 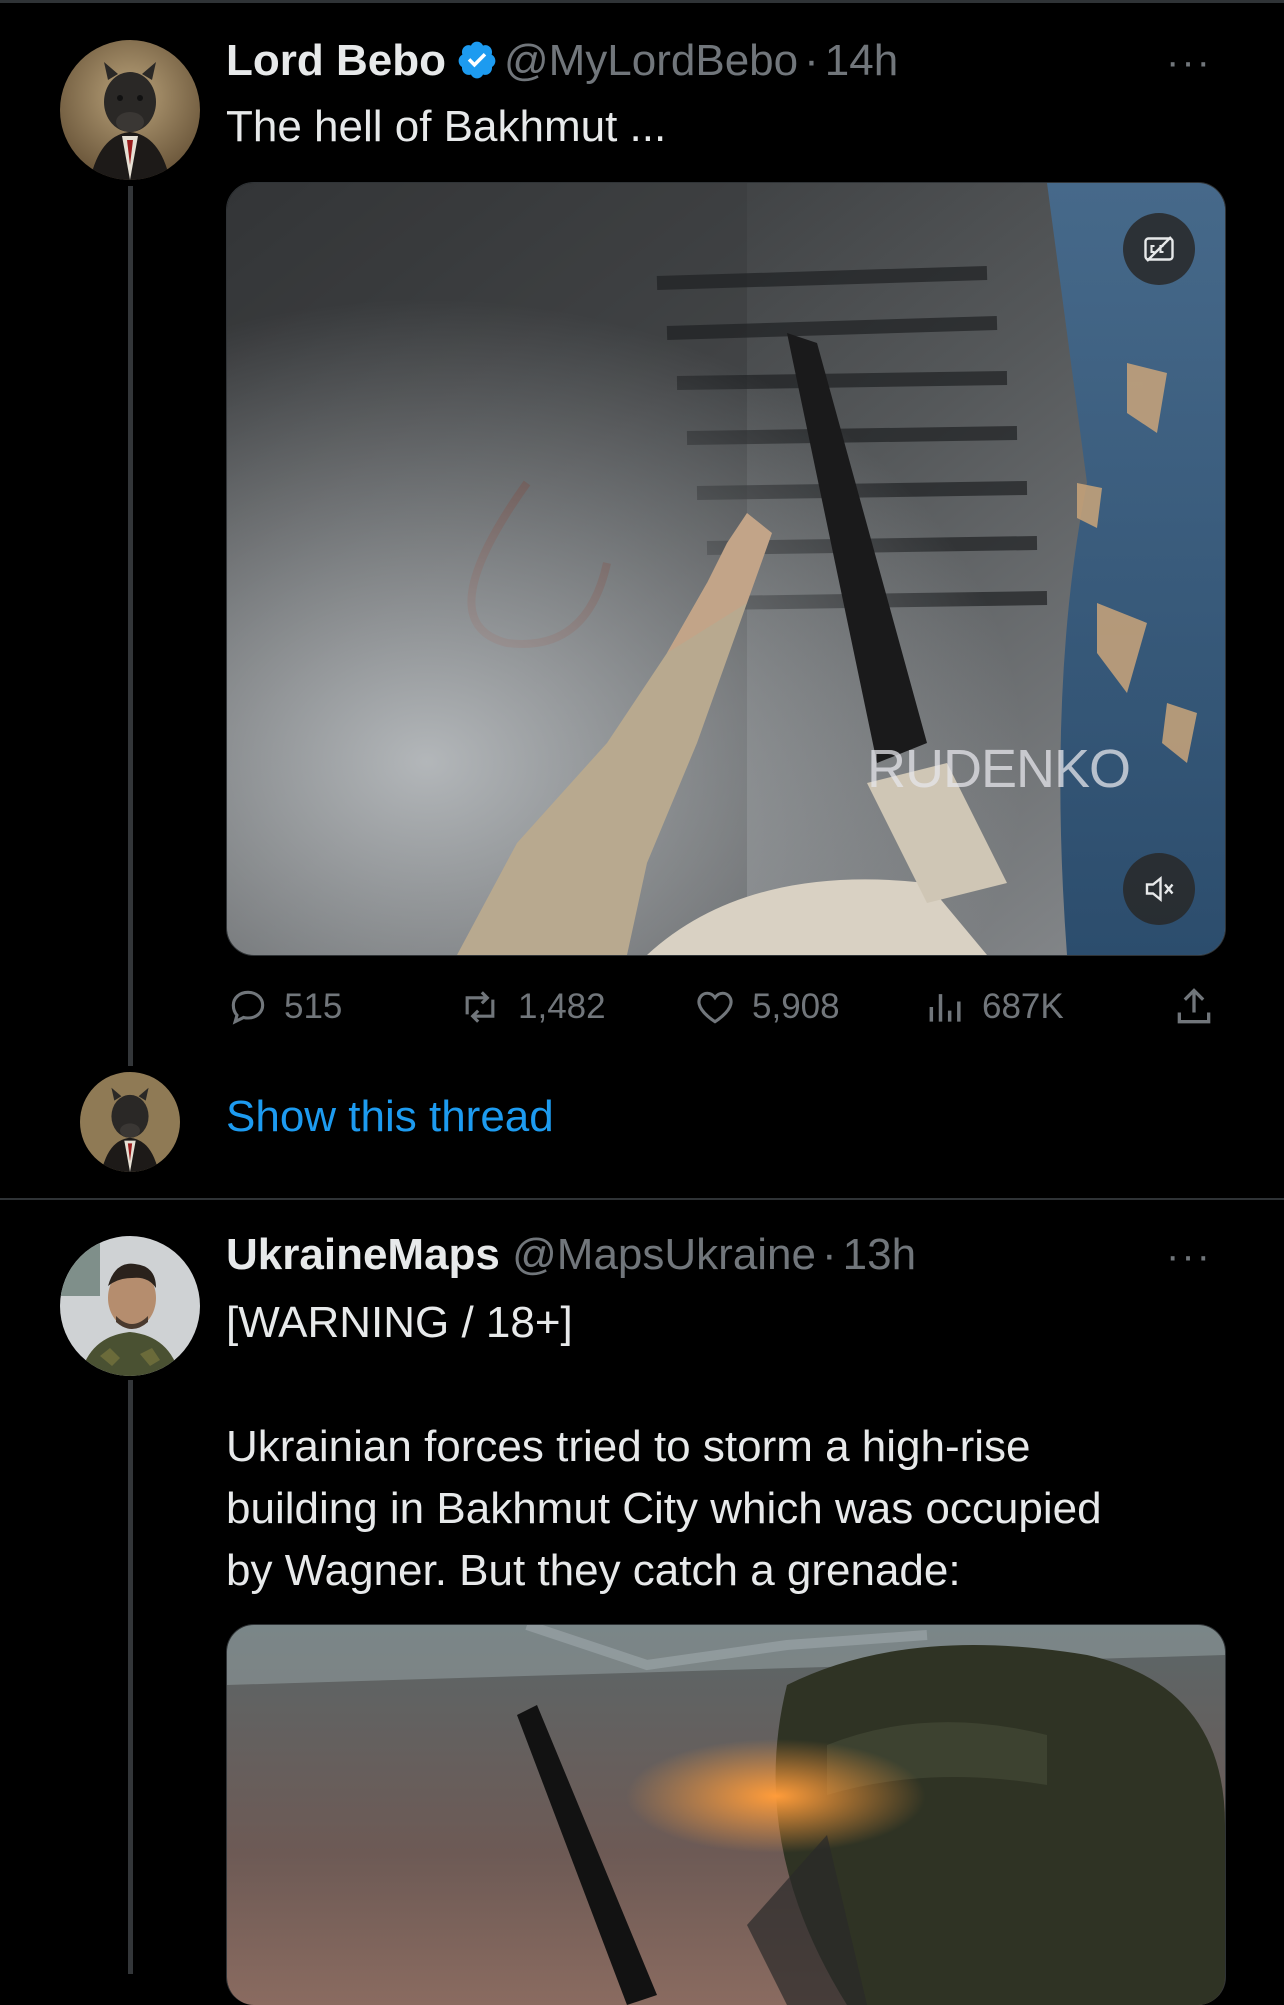 What do you see at coordinates (130, 1306) in the screenshot?
I see `avatar-ukrainemaps` at bounding box center [130, 1306].